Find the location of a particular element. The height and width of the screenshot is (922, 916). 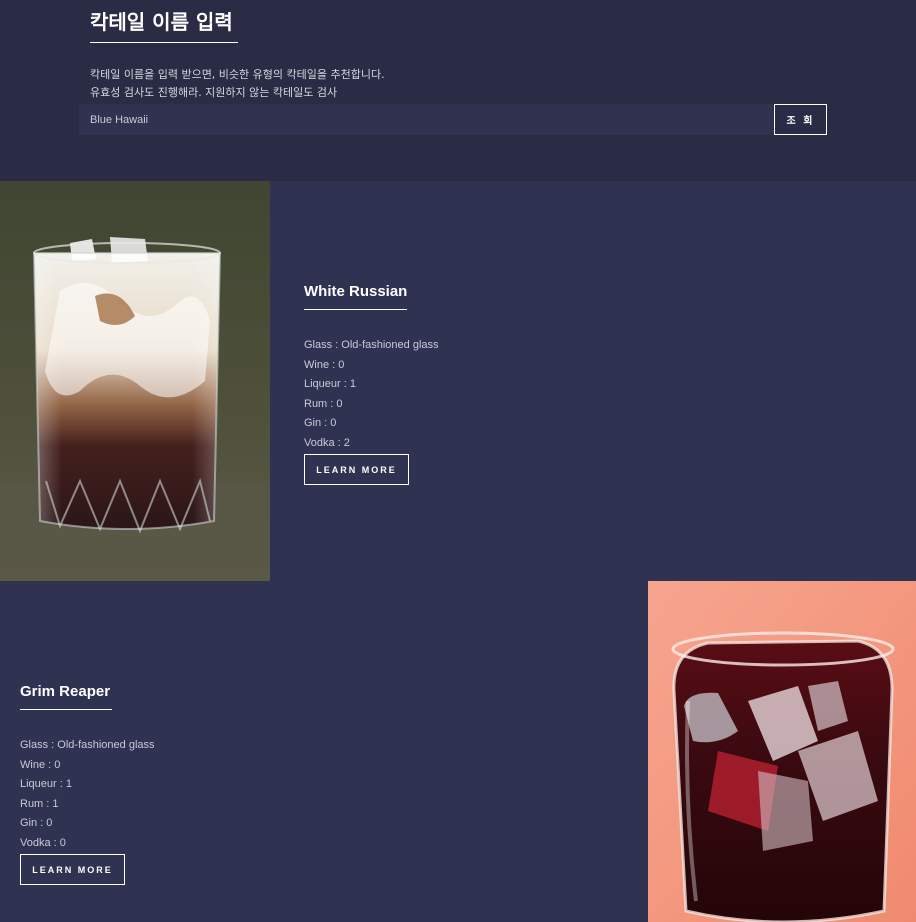

white-russian-photo is located at coordinates (135, 381).